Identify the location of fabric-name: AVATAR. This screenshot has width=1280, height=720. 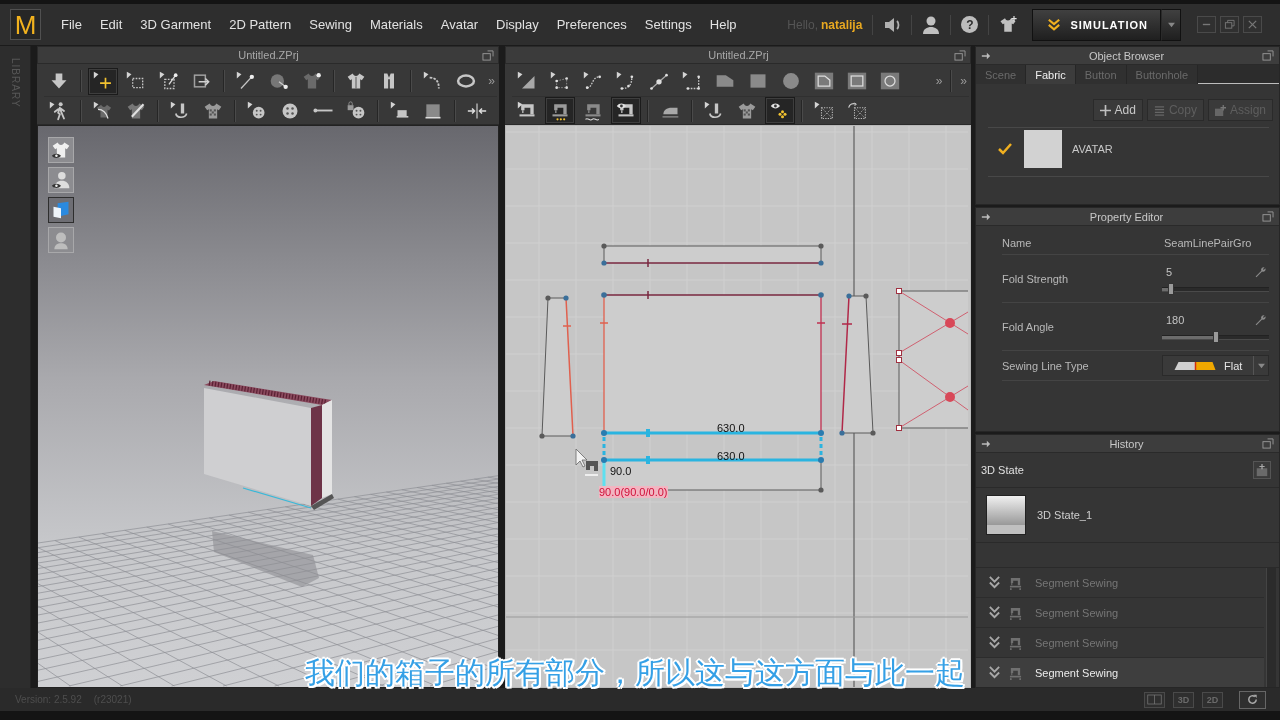
(1092, 149).